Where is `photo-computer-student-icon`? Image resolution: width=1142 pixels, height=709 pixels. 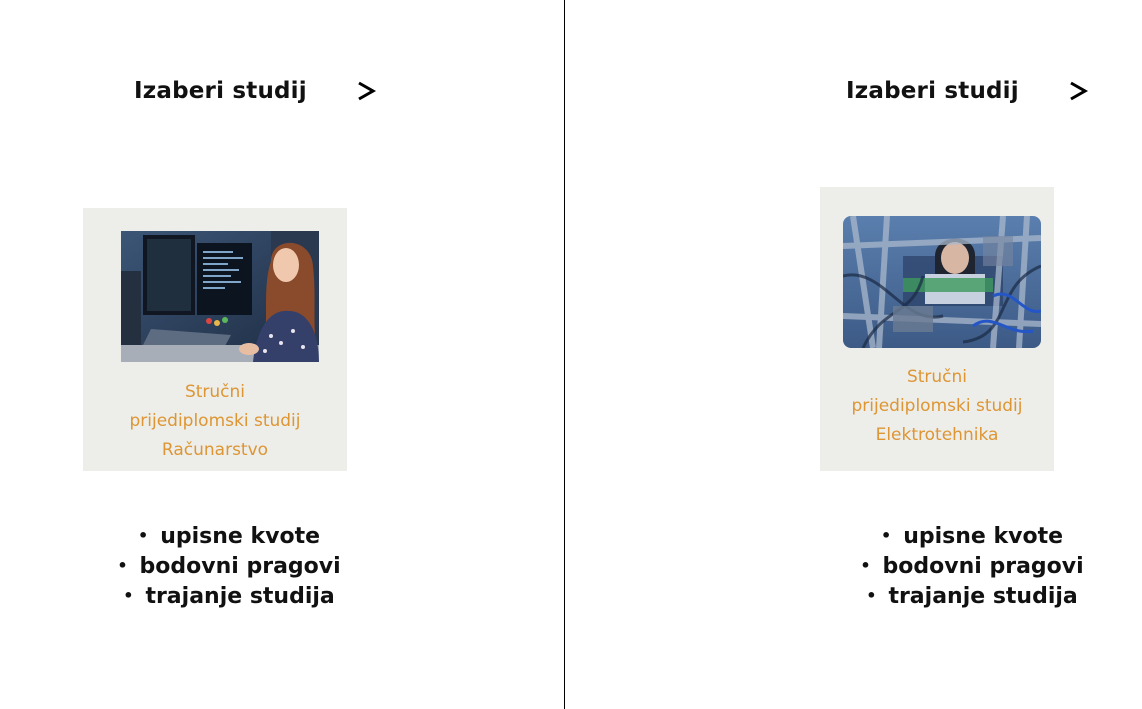
photo-computer-student-icon is located at coordinates (220, 296).